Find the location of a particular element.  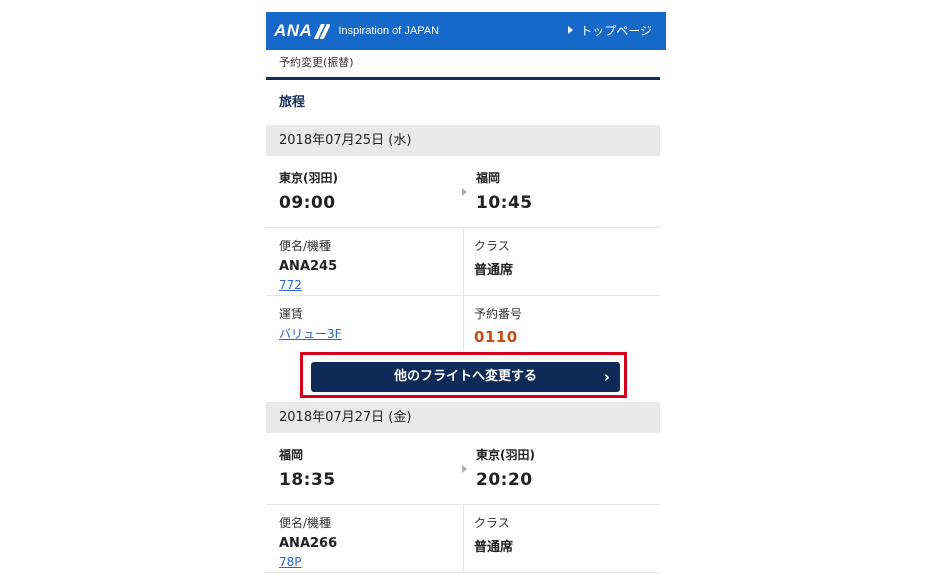

breadcrumb: 予約変更(振替) is located at coordinates (463, 65).